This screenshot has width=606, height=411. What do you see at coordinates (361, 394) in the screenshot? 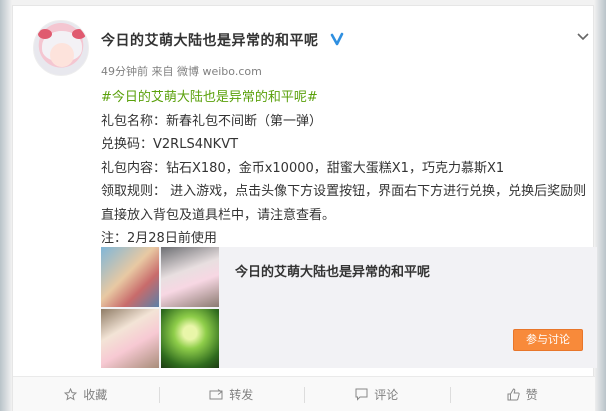
I see `comment-icon` at bounding box center [361, 394].